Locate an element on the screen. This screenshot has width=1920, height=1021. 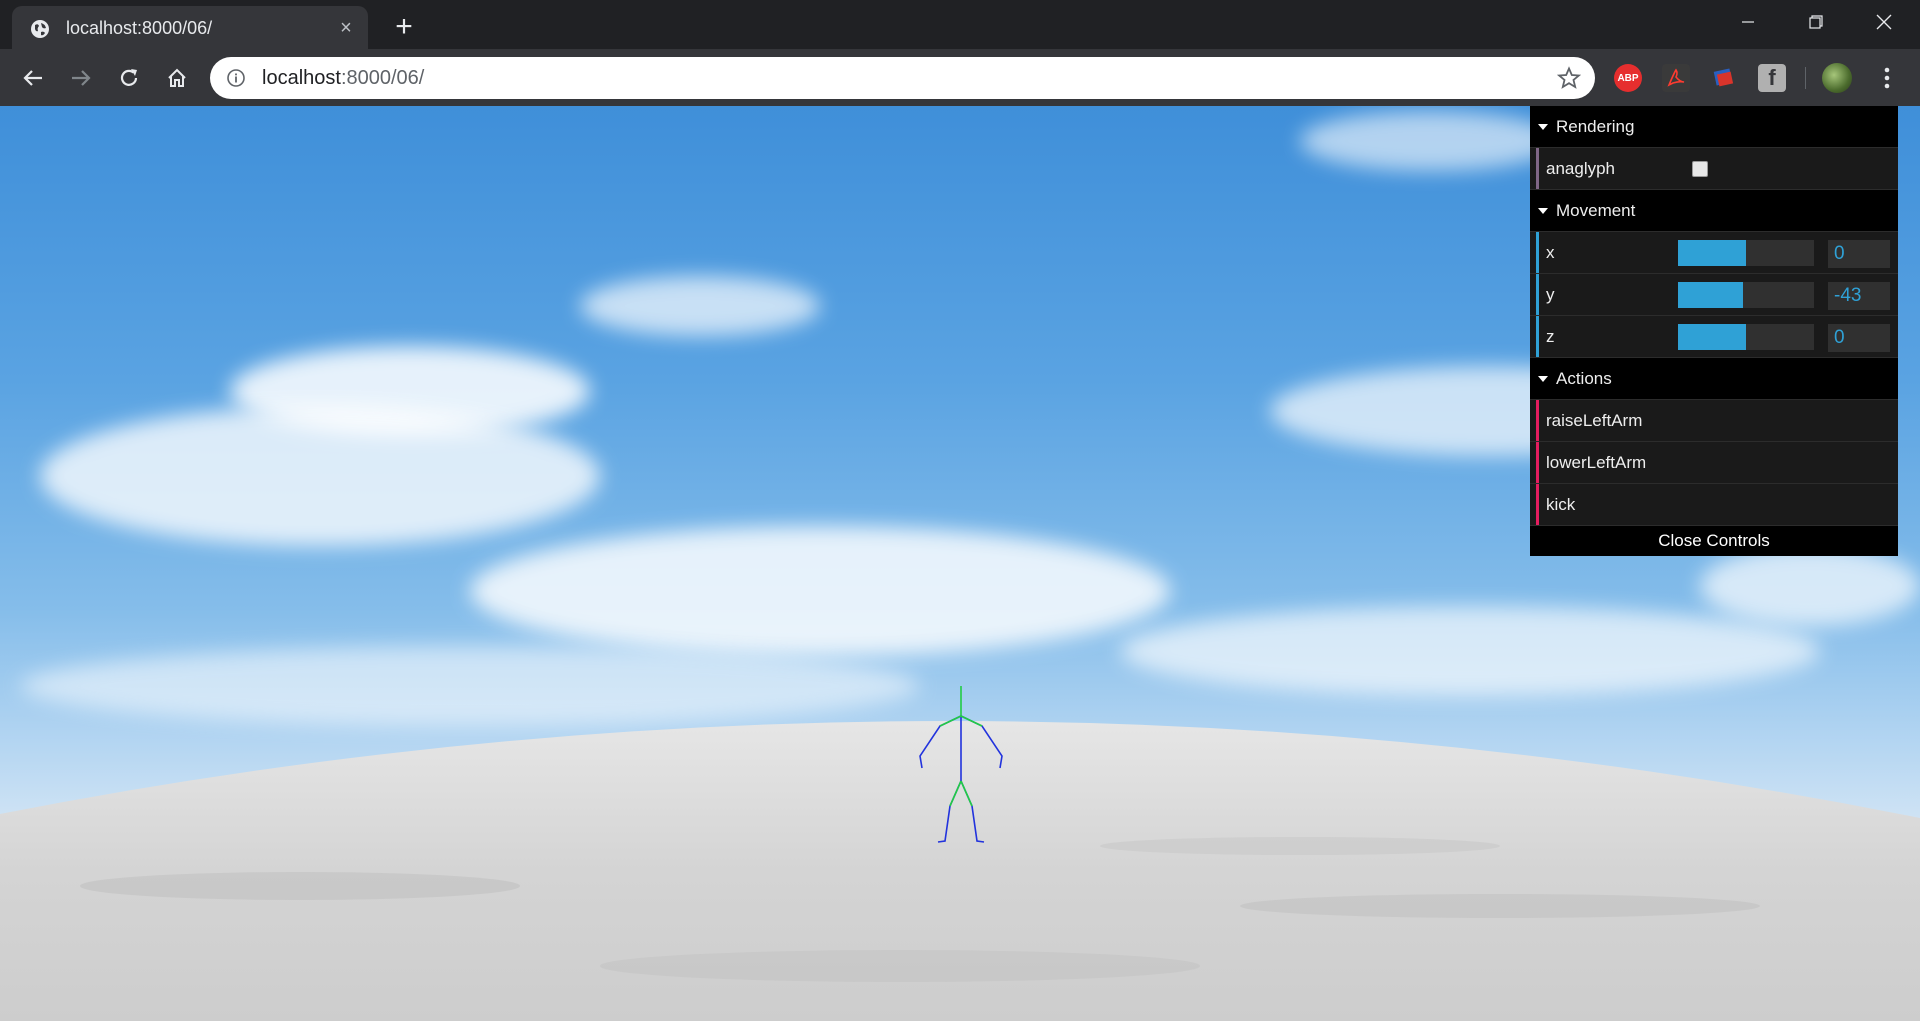
stick-figure-skeleton is located at coordinates (961, 764).